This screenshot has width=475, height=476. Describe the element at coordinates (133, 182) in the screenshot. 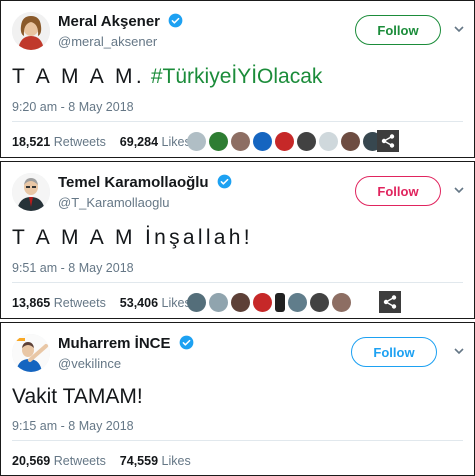

I see `display-name-text: Temel Karamollaoğlu` at that location.